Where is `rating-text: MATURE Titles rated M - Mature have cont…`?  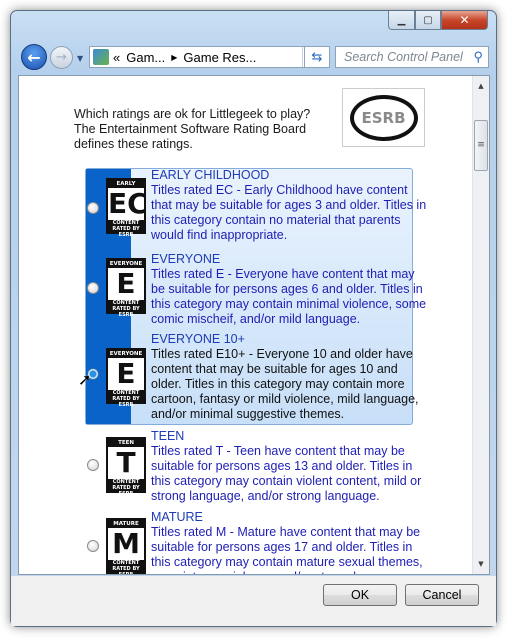
rating-text: MATURE Titles rated M - Mature have cont… is located at coordinates (291, 542).